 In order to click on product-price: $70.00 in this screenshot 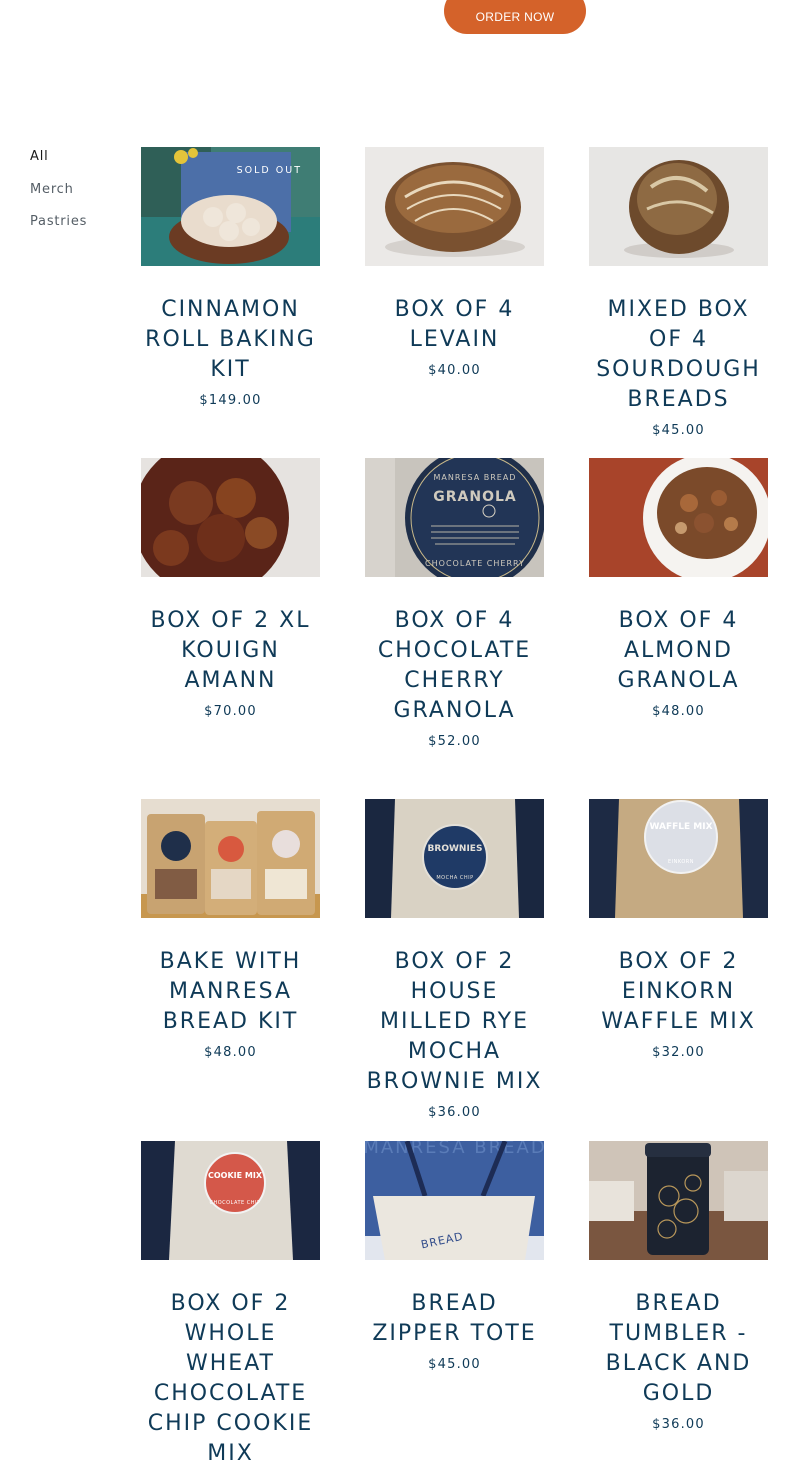, I will do `click(230, 711)`.